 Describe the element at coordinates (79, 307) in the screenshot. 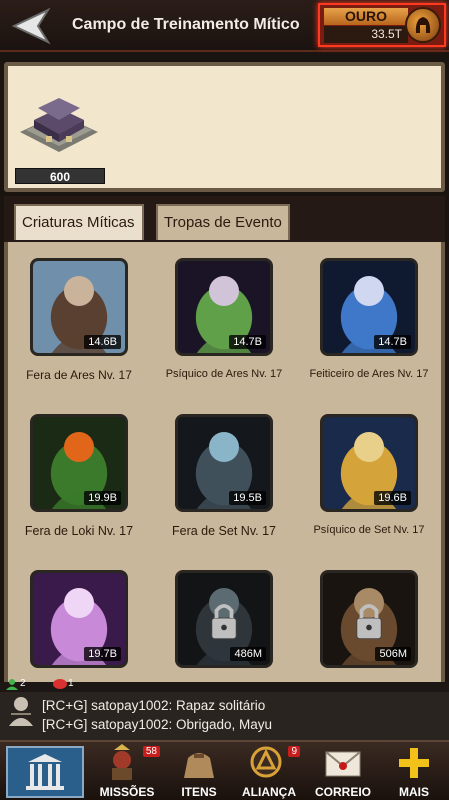

I see `creature-portrait: 14.6B` at that location.